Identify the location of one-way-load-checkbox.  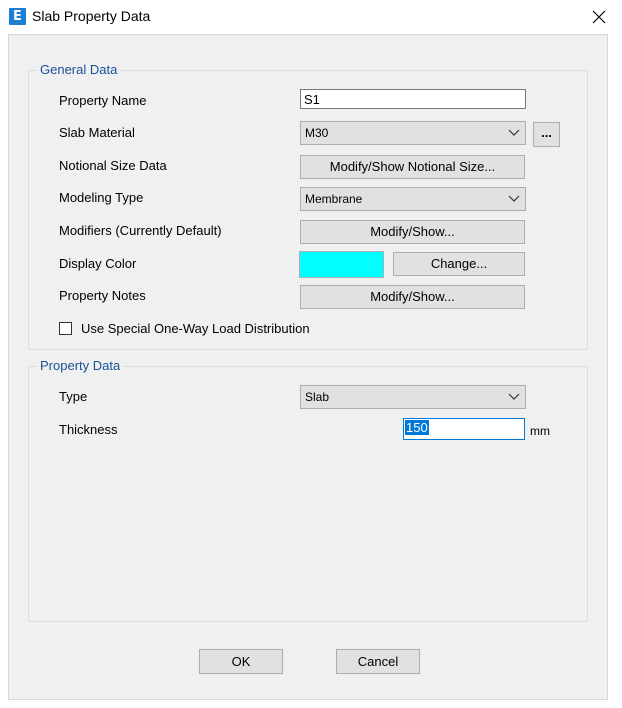
(65, 328).